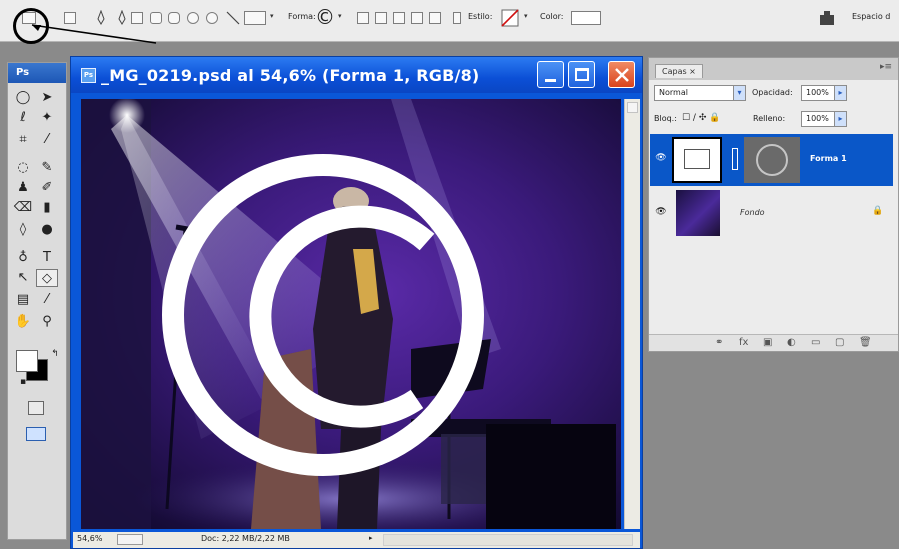  What do you see at coordinates (701, 118) in the screenshot?
I see `lock-icons: ☐ ∕ ✣ 🔒` at bounding box center [701, 118].